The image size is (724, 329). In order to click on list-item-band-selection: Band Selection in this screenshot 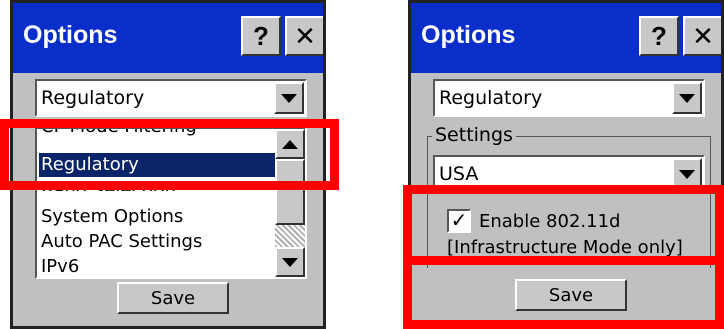, I will do `click(158, 185)`.